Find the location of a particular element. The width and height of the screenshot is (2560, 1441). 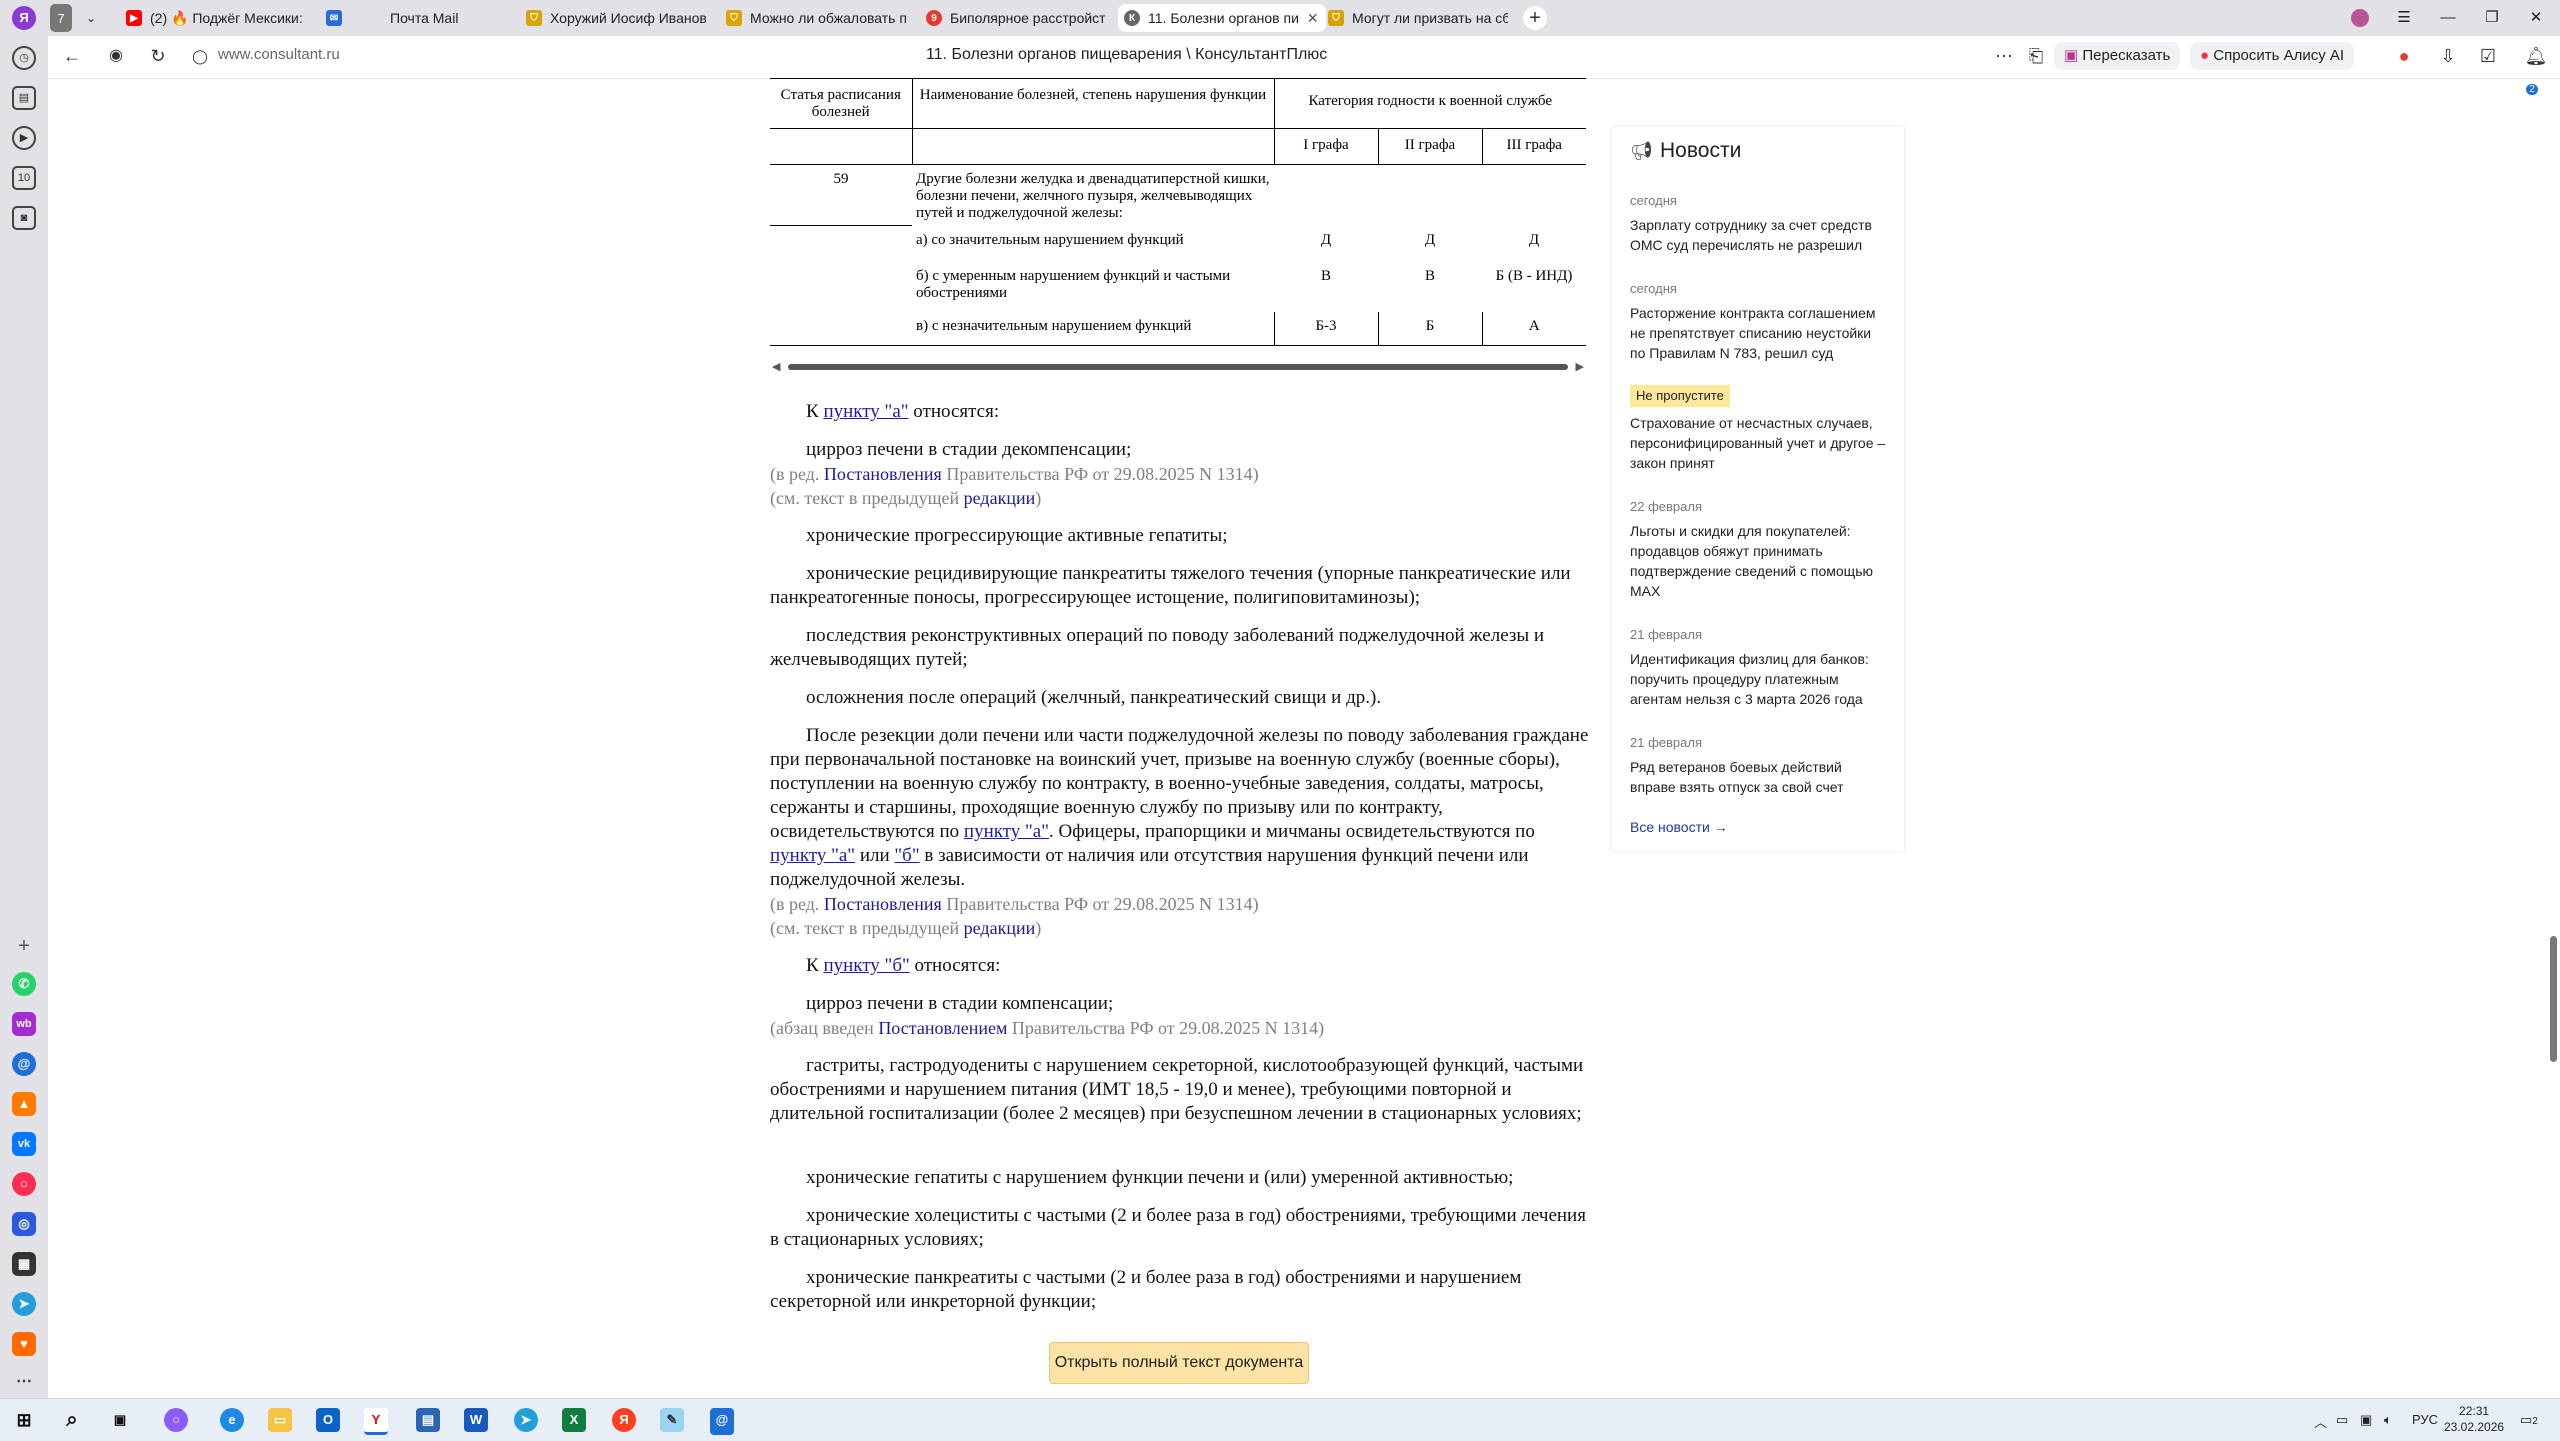

more-icon: ⋯ is located at coordinates (24, 1382).